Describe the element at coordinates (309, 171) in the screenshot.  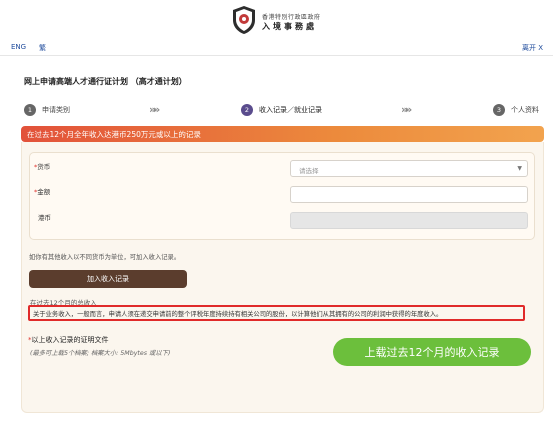
I see `currency-select-value: 请选择` at that location.